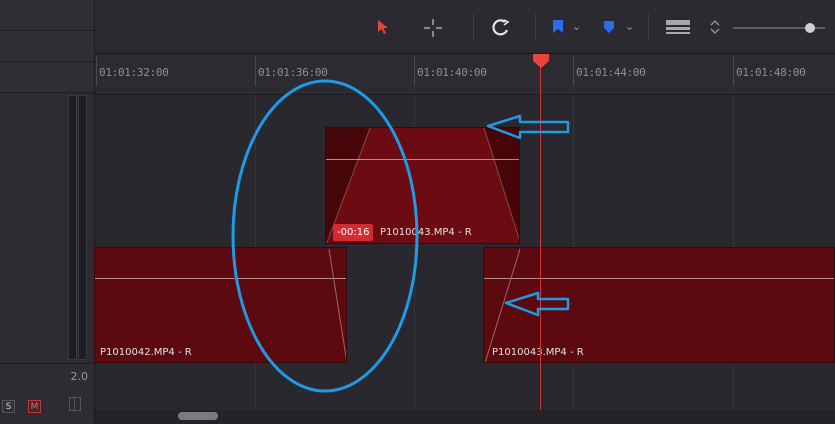 This screenshot has height=424, width=835. Describe the element at coordinates (433, 28) in the screenshot. I see `crosshair-icon` at that location.